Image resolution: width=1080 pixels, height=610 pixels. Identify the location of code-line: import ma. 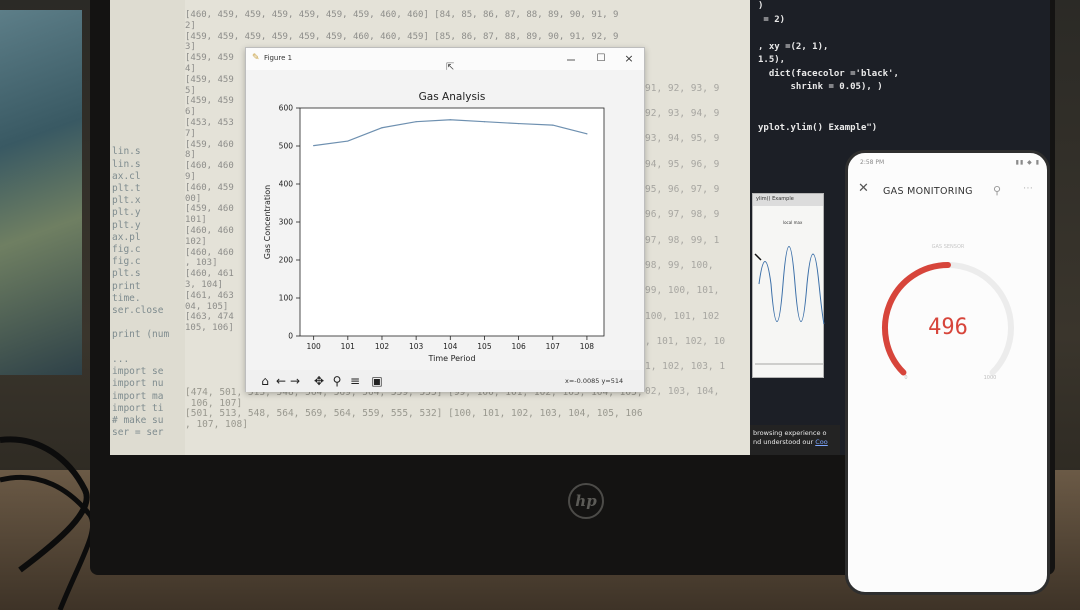
(138, 396).